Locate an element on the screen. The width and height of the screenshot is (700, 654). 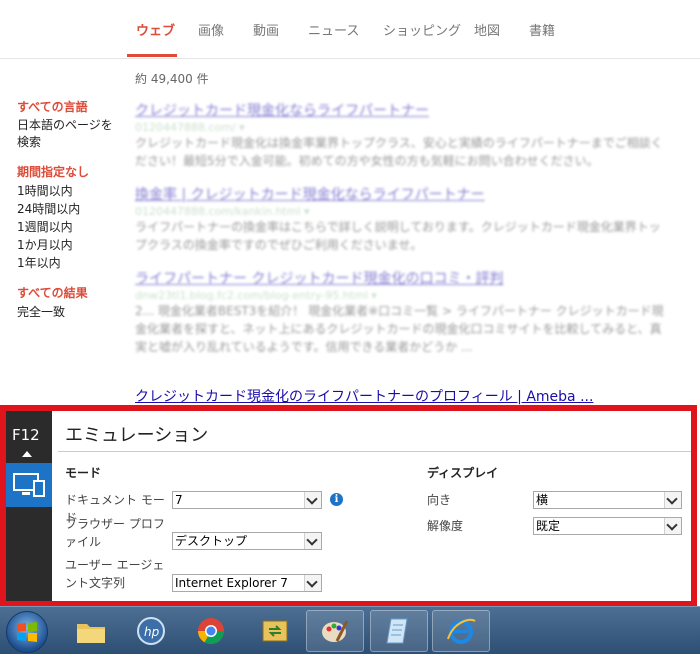
windows-taskbar: hp is located at coordinates (350, 630).